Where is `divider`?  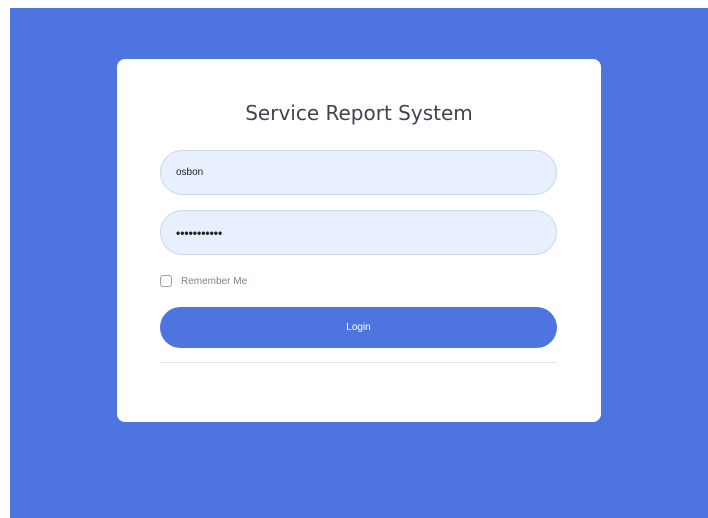 divider is located at coordinates (358, 362).